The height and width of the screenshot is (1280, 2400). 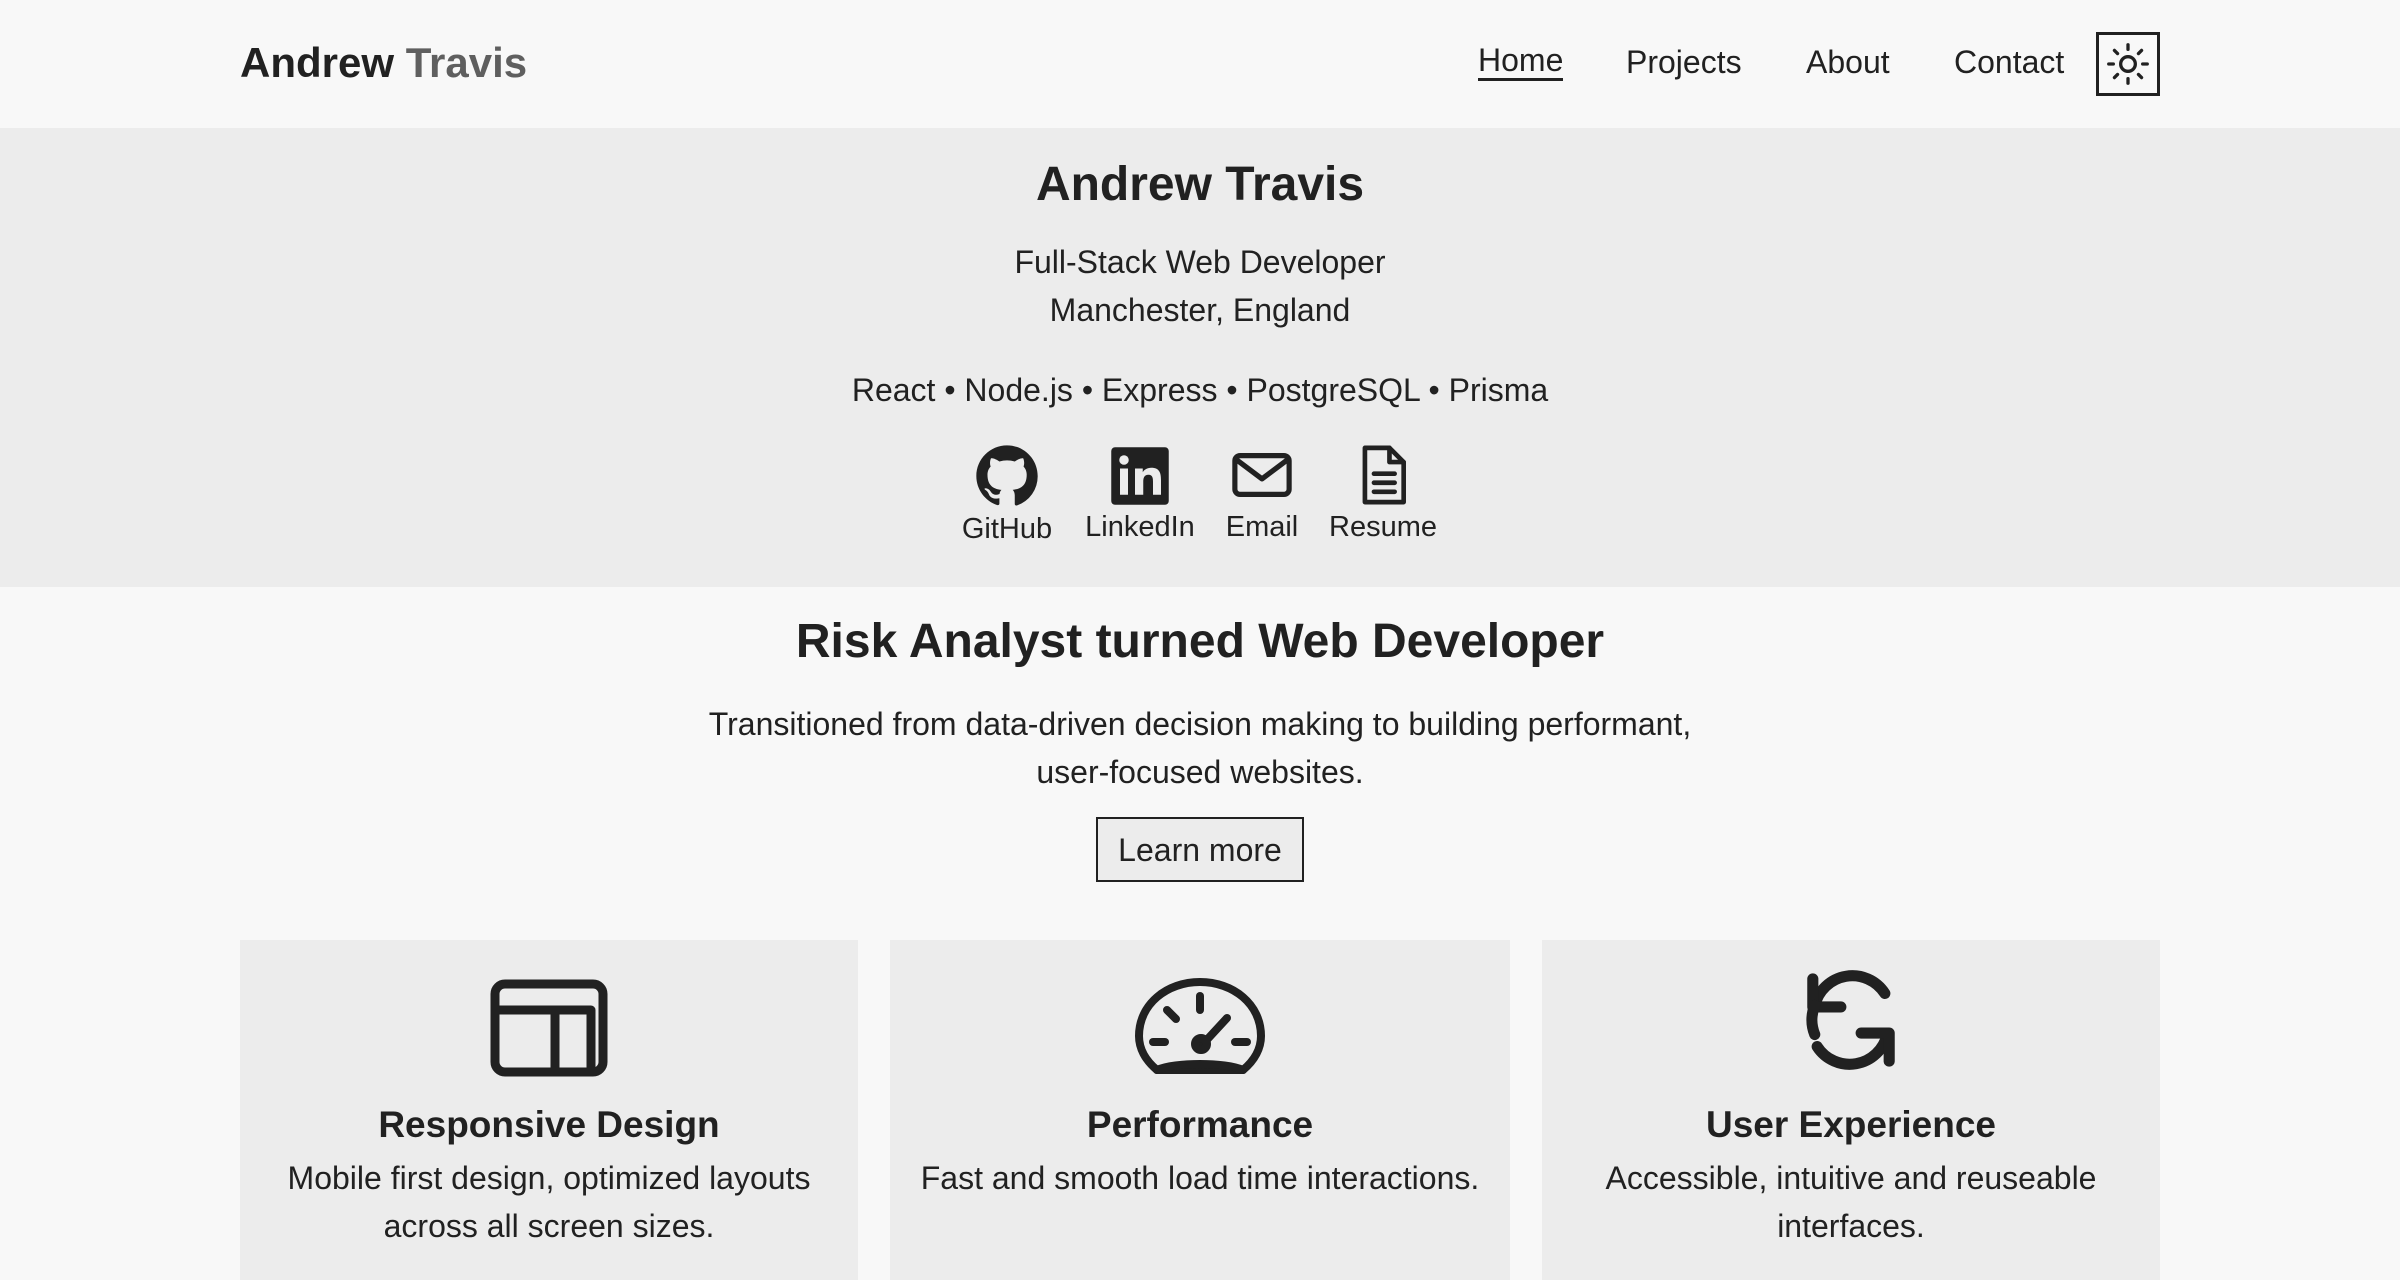 What do you see at coordinates (1200, 1178) in the screenshot?
I see `card-text: Fast and smooth load time interactions.` at bounding box center [1200, 1178].